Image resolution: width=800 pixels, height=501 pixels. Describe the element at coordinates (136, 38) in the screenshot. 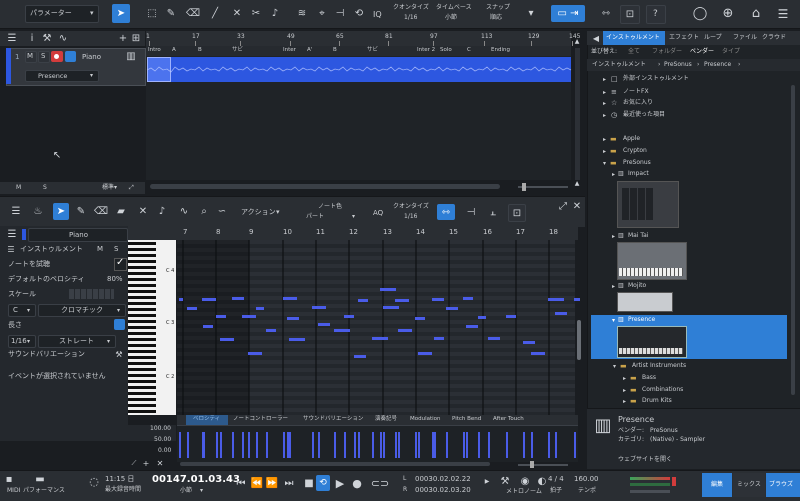

I see `track-options-icon: ⊞` at that location.